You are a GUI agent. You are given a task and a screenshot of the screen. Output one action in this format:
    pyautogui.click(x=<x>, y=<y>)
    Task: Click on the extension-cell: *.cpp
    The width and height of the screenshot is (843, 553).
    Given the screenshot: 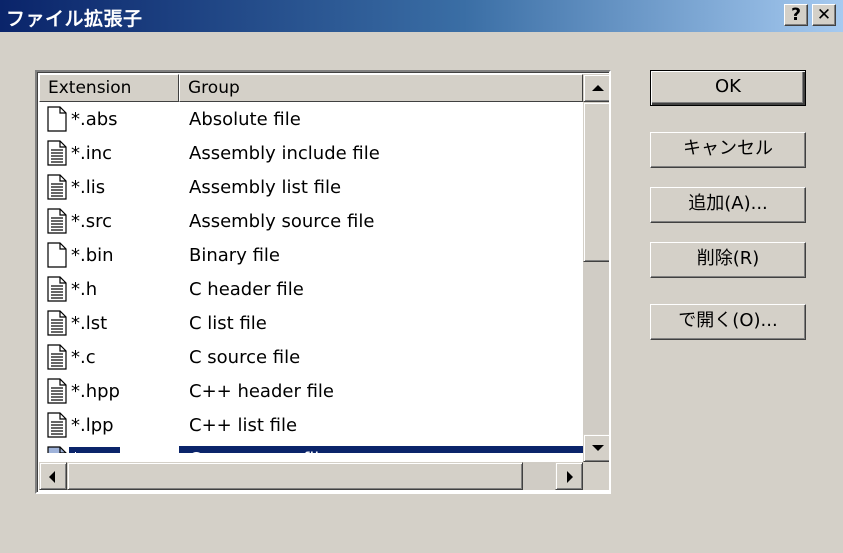 What is the action you would take?
    pyautogui.click(x=95, y=450)
    